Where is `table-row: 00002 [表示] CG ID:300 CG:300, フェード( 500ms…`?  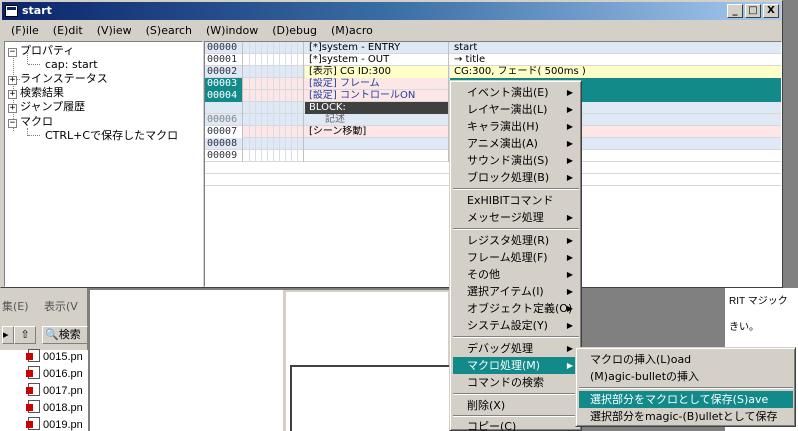
table-row: 00002 [表示] CG ID:300 CG:300, フェード( 500ms… is located at coordinates (493, 72).